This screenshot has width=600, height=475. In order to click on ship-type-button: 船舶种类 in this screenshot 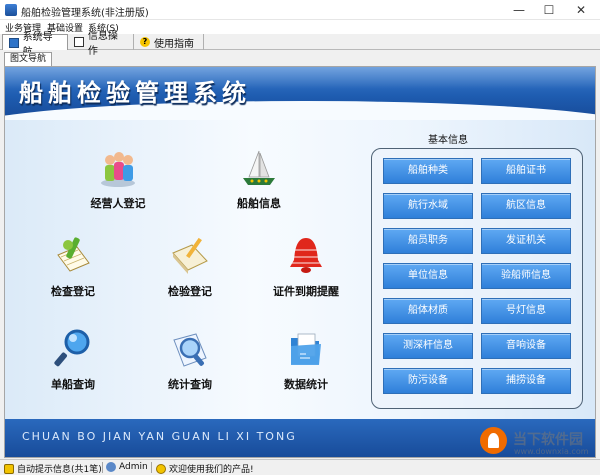, I will do `click(428, 171)`.